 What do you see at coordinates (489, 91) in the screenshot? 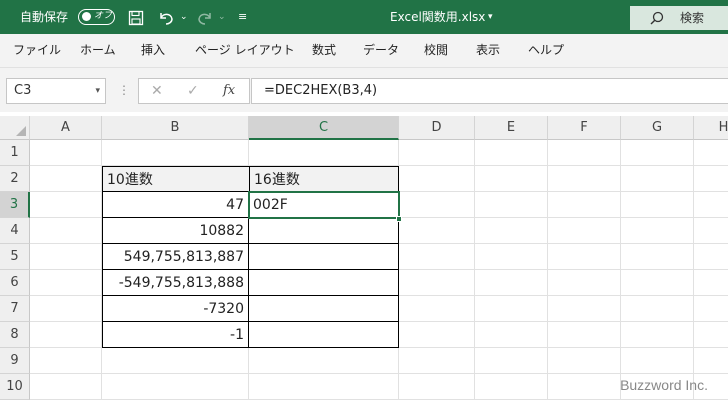
I see `formula-input: =DEC2HEX(B3,4)` at bounding box center [489, 91].